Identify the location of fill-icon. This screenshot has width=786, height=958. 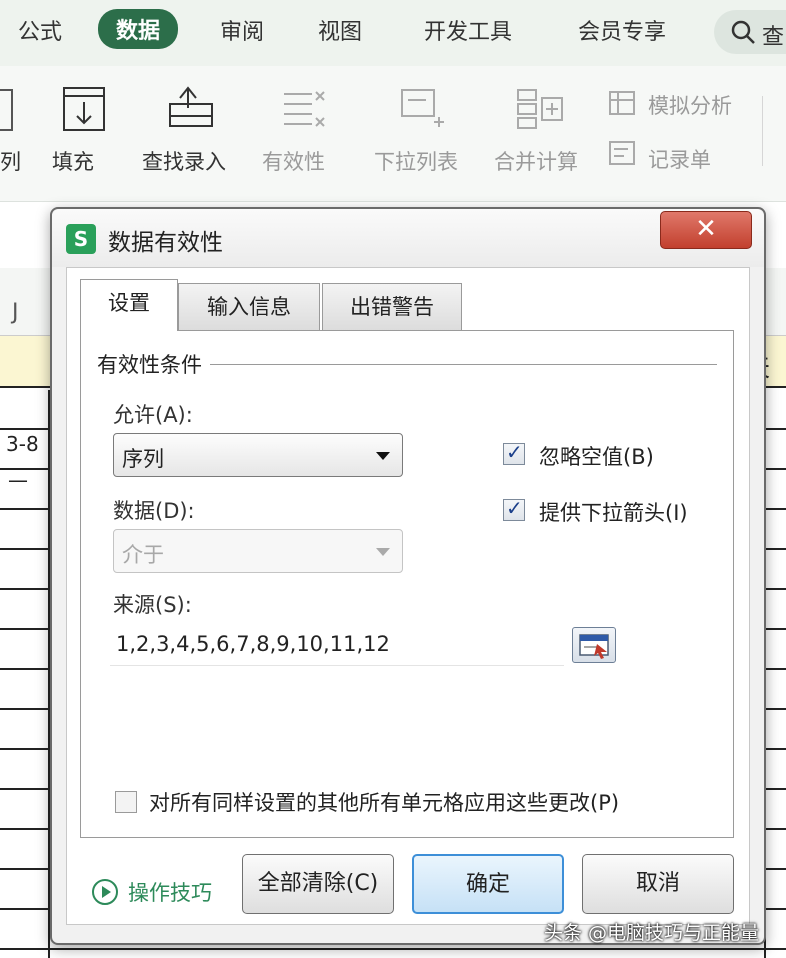
(84, 109).